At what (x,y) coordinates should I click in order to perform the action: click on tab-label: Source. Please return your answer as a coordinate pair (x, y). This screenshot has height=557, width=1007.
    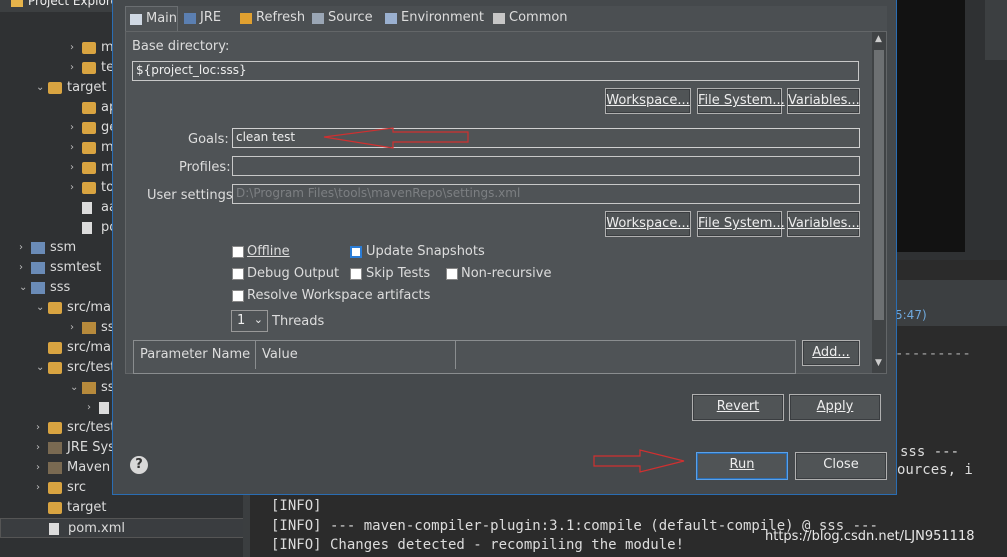
    Looking at the image, I should click on (350, 17).